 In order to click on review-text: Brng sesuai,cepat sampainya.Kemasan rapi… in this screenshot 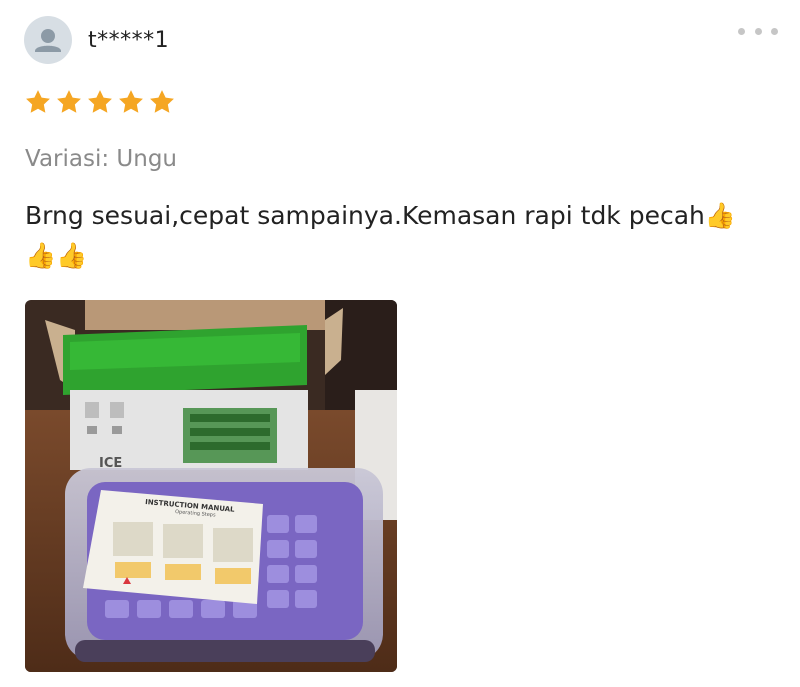, I will do `click(381, 235)`.